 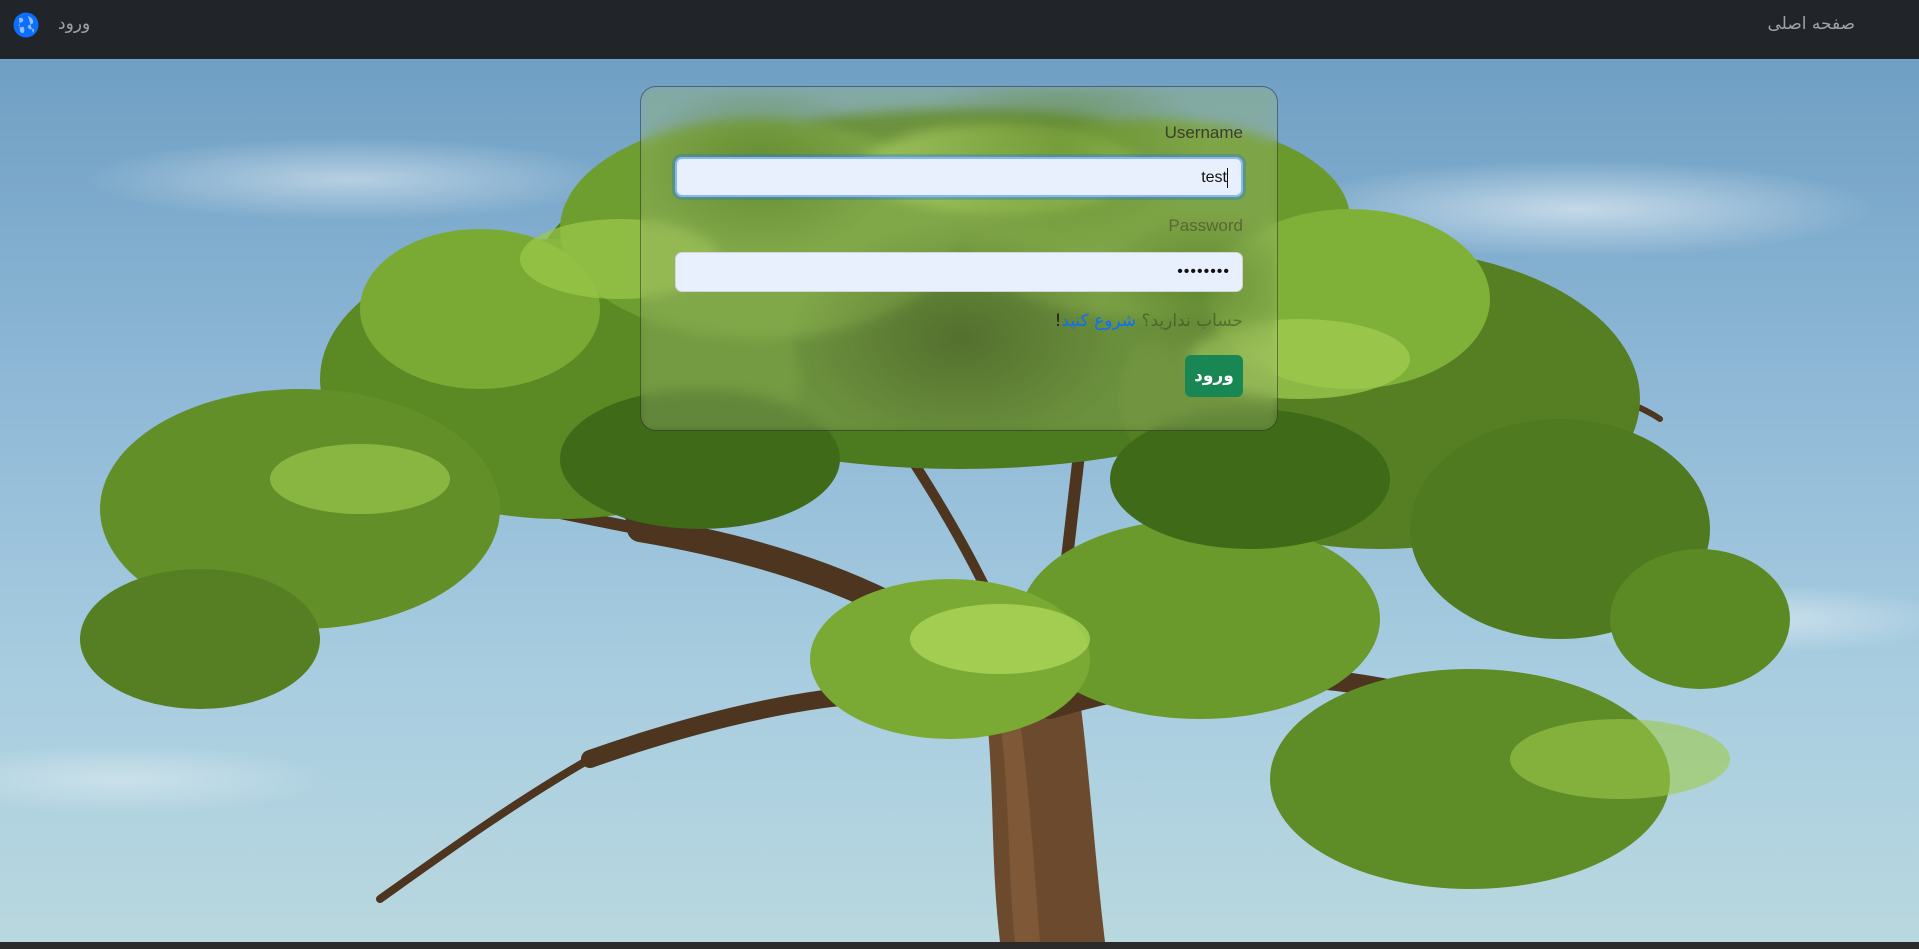 I want to click on password-label: Password, so click(x=1205, y=225).